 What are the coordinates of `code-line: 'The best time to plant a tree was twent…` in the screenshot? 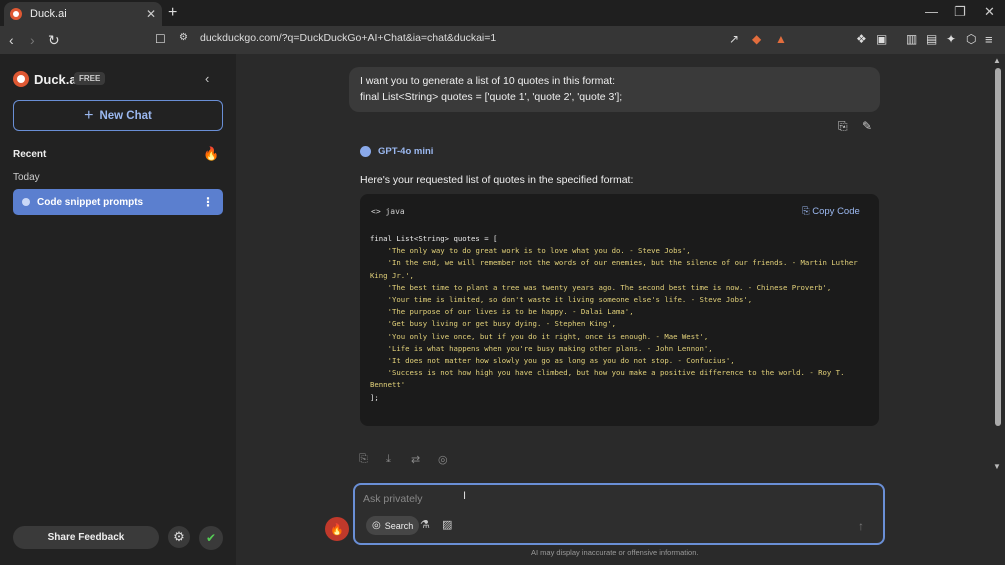 It's located at (601, 287).